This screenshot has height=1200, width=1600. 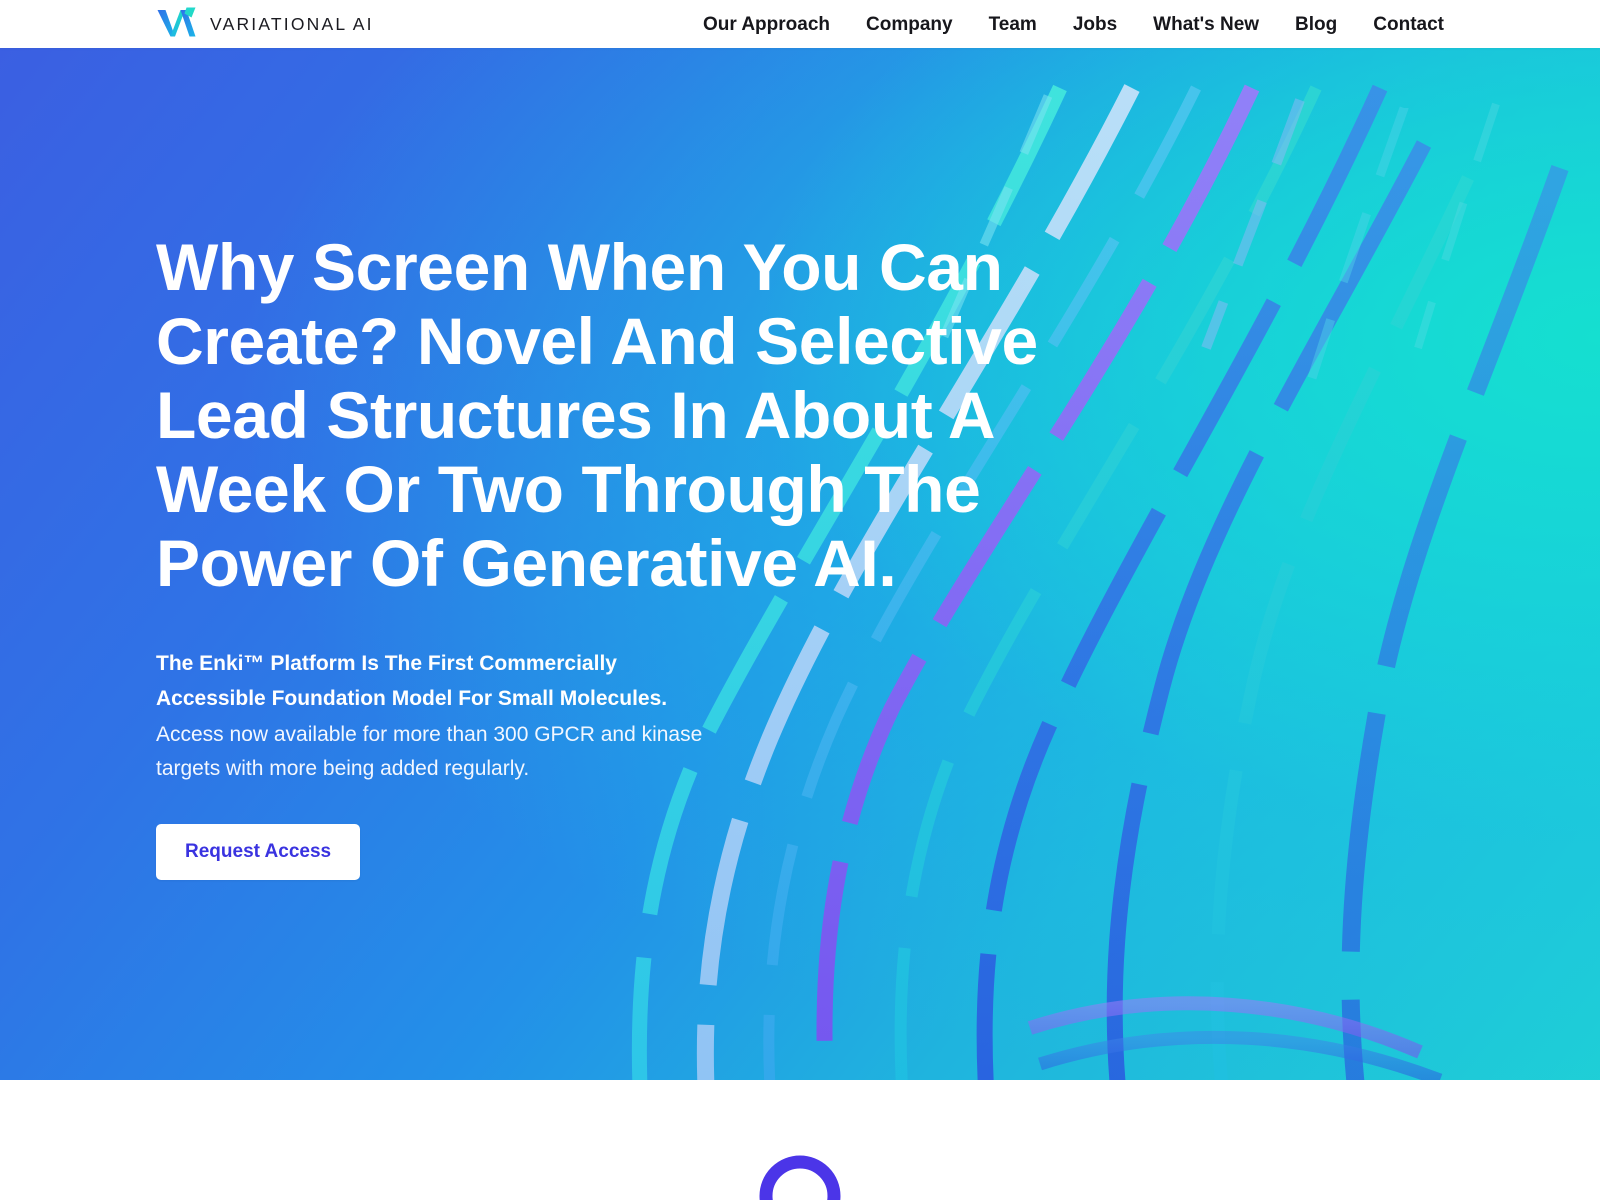 What do you see at coordinates (1316, 24) in the screenshot?
I see `nav-item-blog: Blog` at bounding box center [1316, 24].